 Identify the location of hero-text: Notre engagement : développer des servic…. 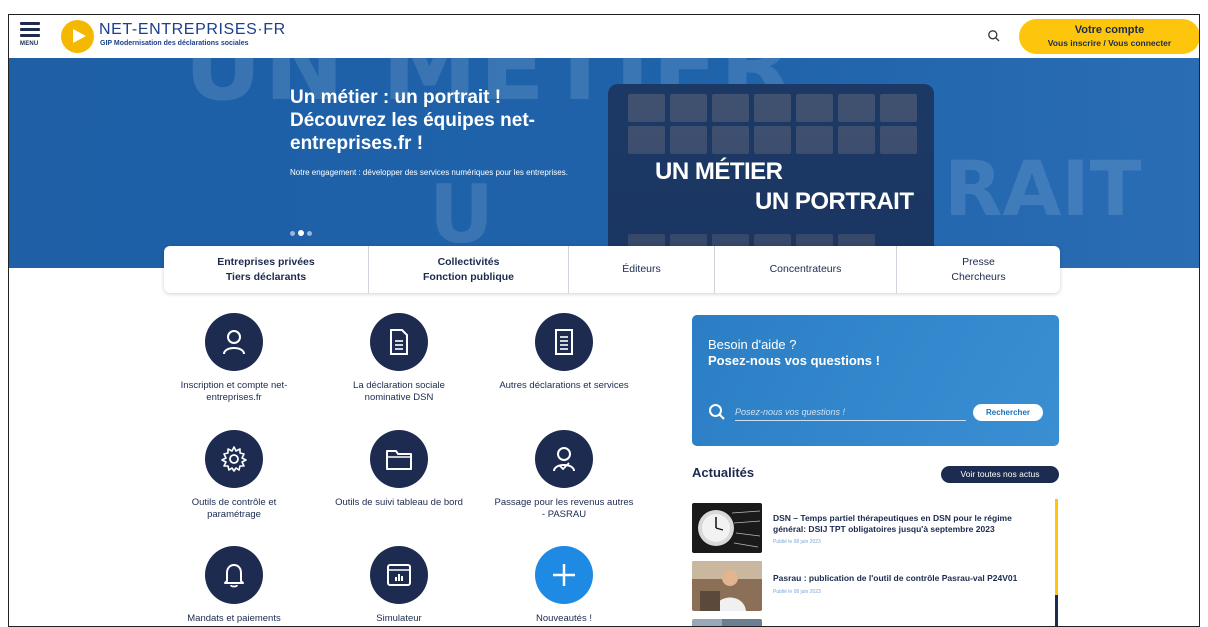
(429, 172).